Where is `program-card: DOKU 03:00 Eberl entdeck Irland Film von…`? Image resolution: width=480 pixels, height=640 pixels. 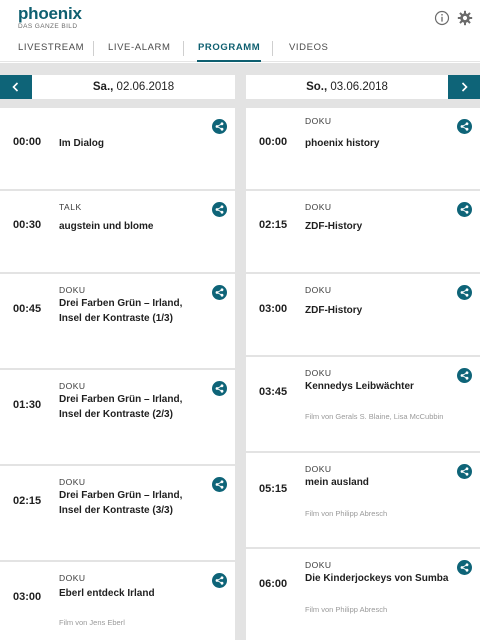 program-card: DOKU 03:00 Eberl entdeck Irland Film von… is located at coordinates (117, 601).